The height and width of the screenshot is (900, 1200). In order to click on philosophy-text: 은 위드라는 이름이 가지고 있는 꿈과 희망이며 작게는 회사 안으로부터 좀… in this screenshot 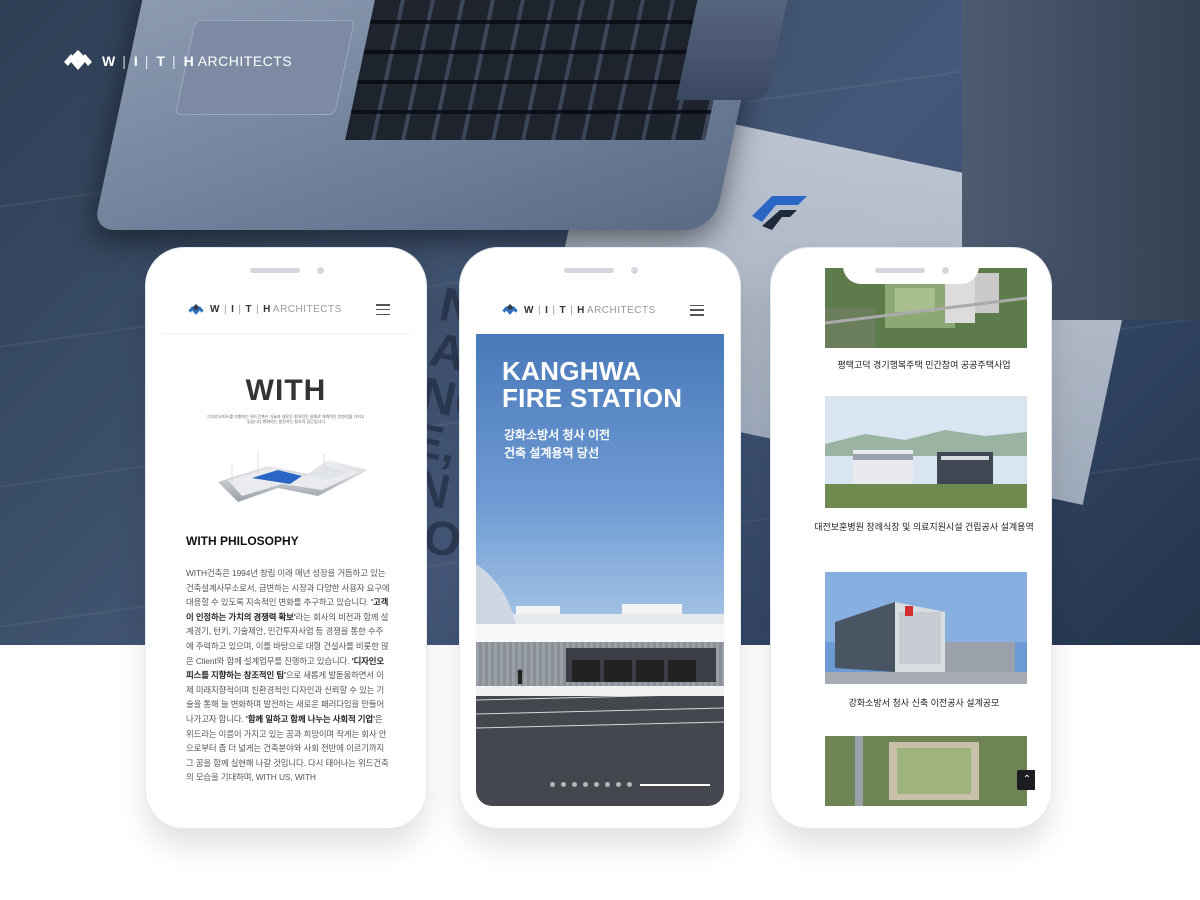, I will do `click(287, 748)`.